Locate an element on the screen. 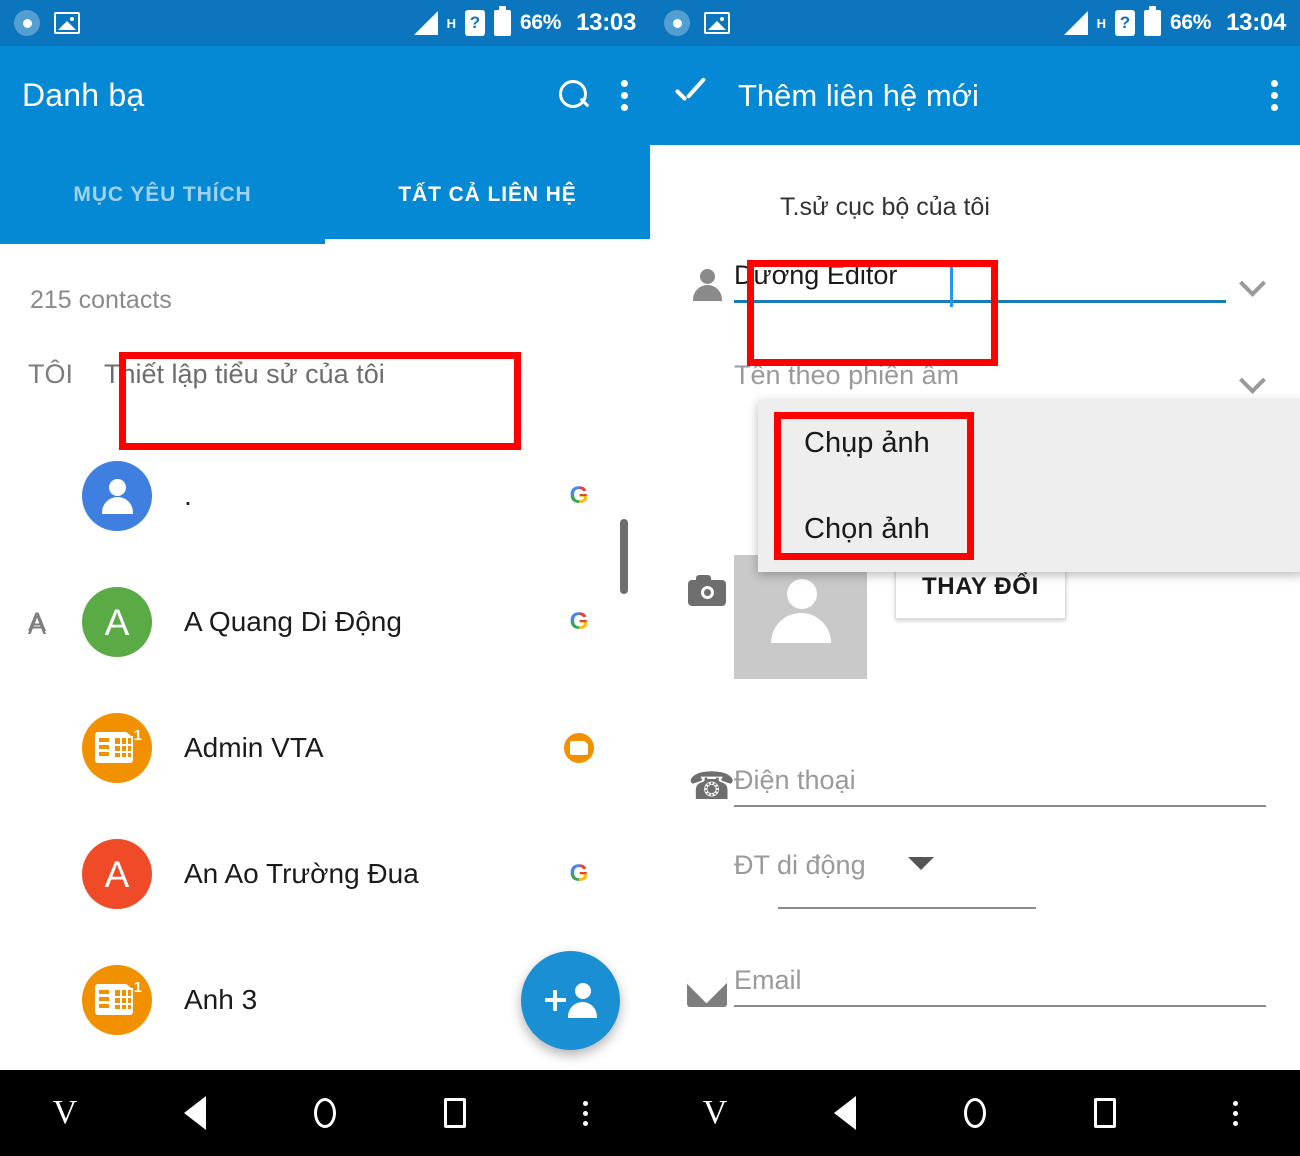  tab-favorites: MỤC YÊU THÍCH is located at coordinates (162, 194).